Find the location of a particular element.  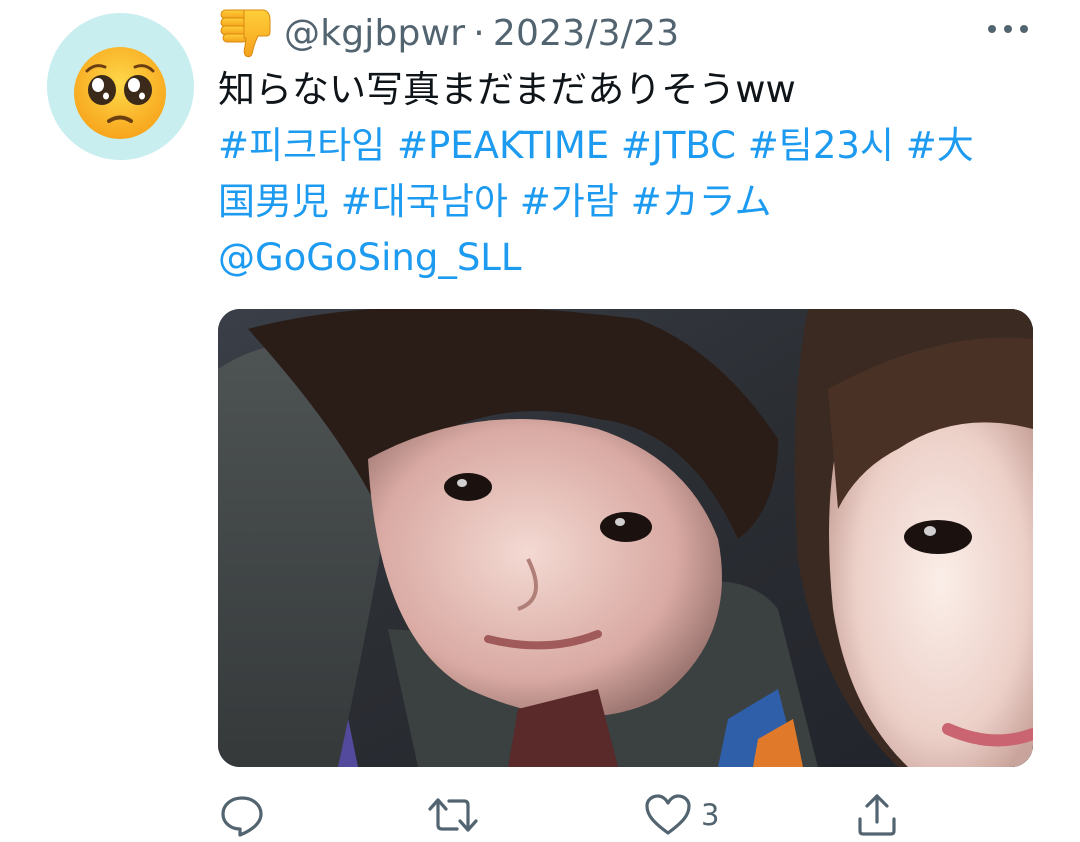

reply-icon is located at coordinates (242, 816).